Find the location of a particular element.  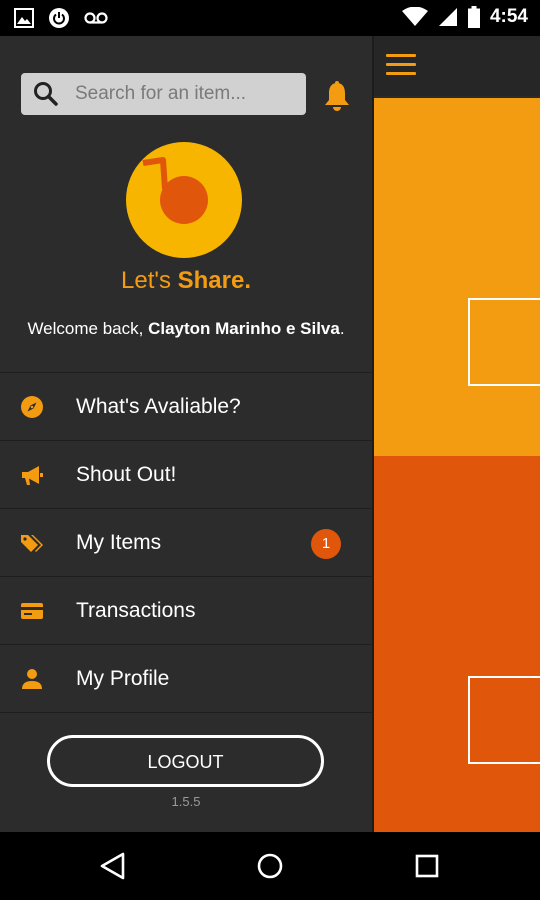

menu-item-transactions: Transactions is located at coordinates (186, 610).